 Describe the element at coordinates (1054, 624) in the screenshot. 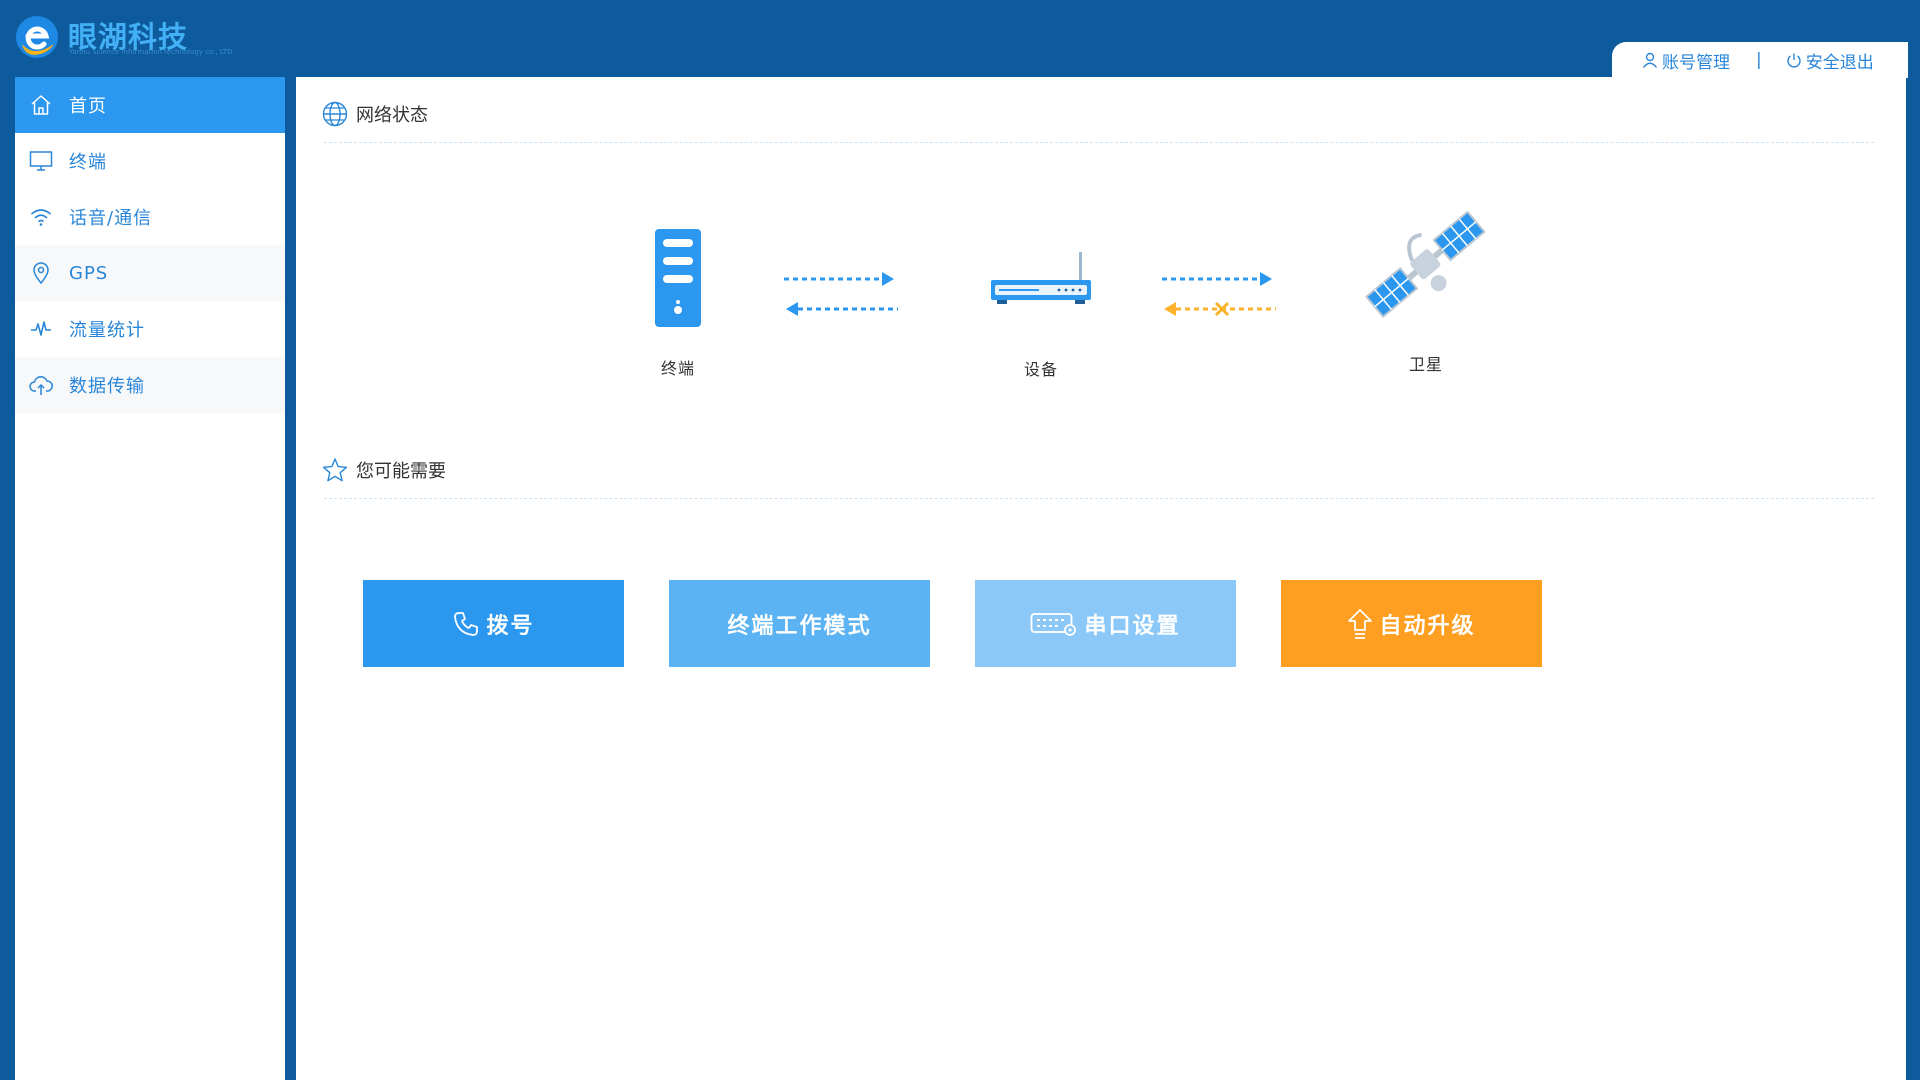

I see `keyboard-icon` at that location.